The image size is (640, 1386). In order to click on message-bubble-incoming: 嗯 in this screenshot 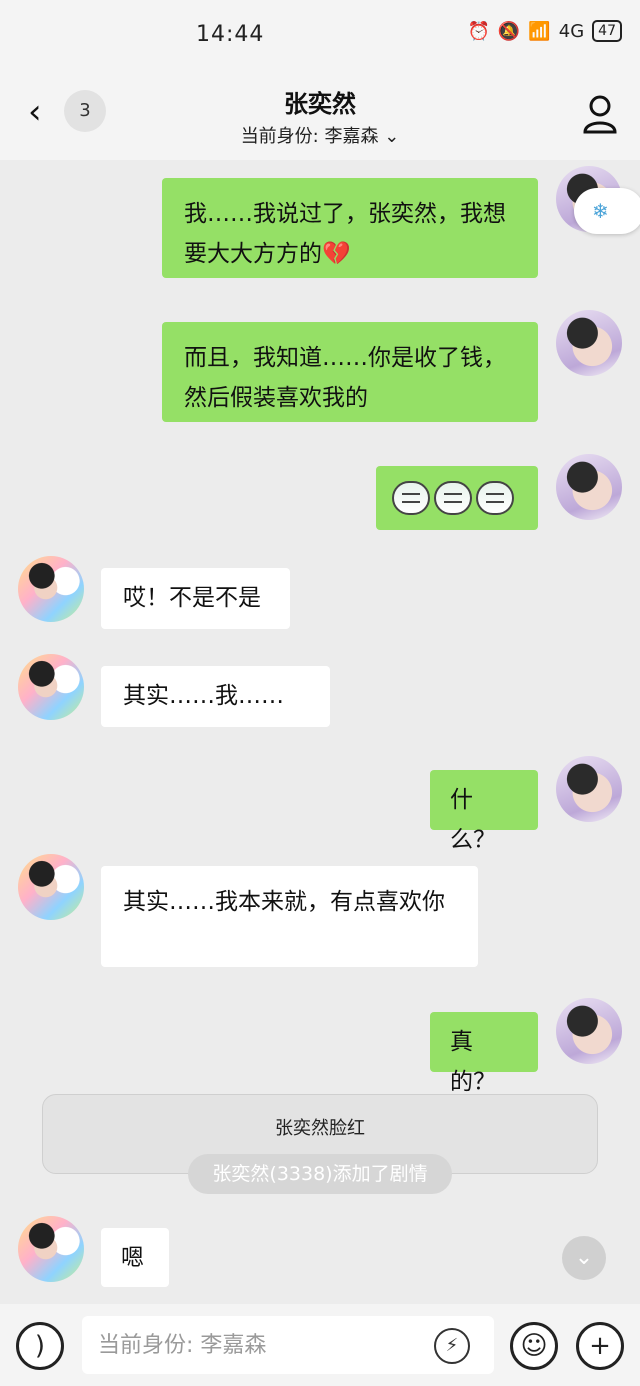, I will do `click(135, 1257)`.